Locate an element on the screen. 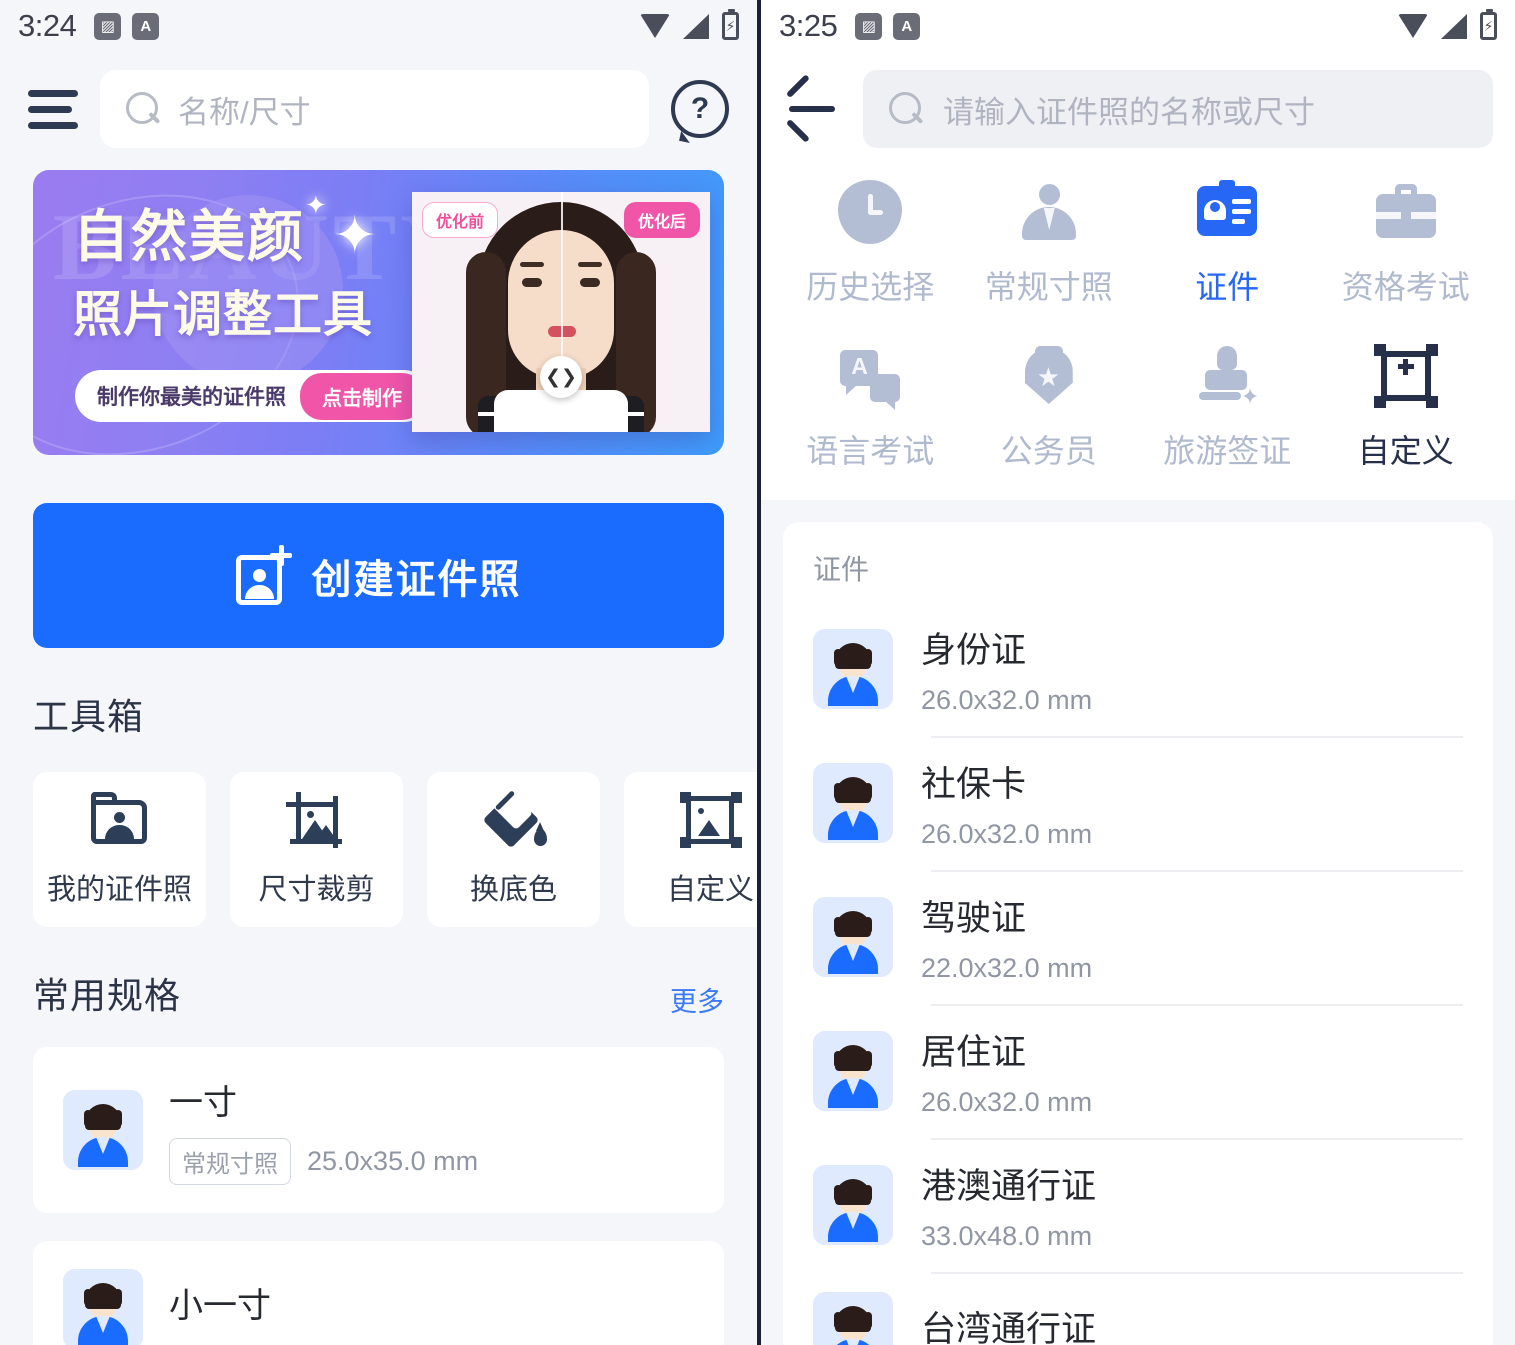 The height and width of the screenshot is (1345, 1515). list-item: 台湾通行证 is located at coordinates (1138, 1308).